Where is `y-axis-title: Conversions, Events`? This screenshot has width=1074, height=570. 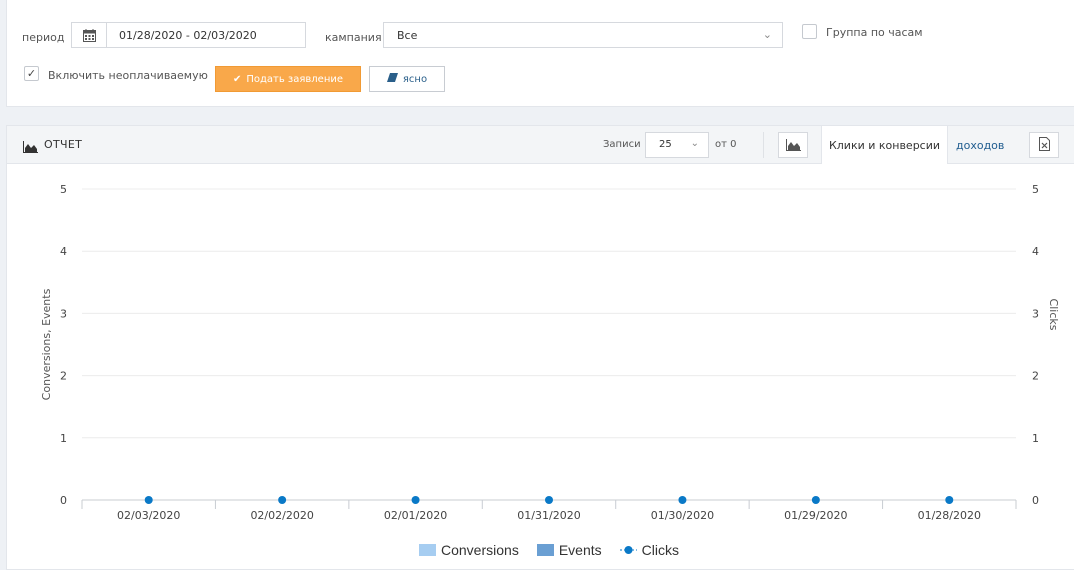 y-axis-title: Conversions, Events is located at coordinates (46, 344).